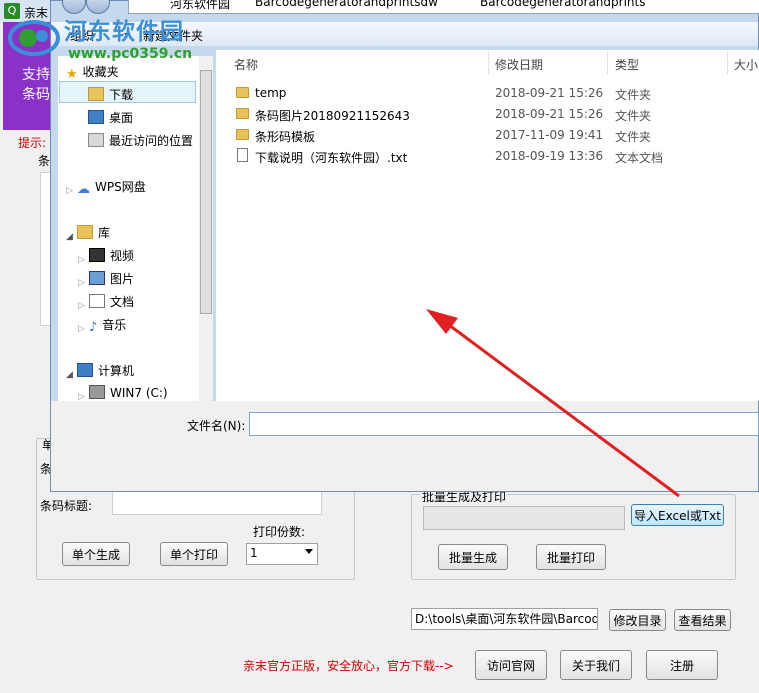  I want to click on watermark-url: www.pc0359.cn, so click(130, 54).